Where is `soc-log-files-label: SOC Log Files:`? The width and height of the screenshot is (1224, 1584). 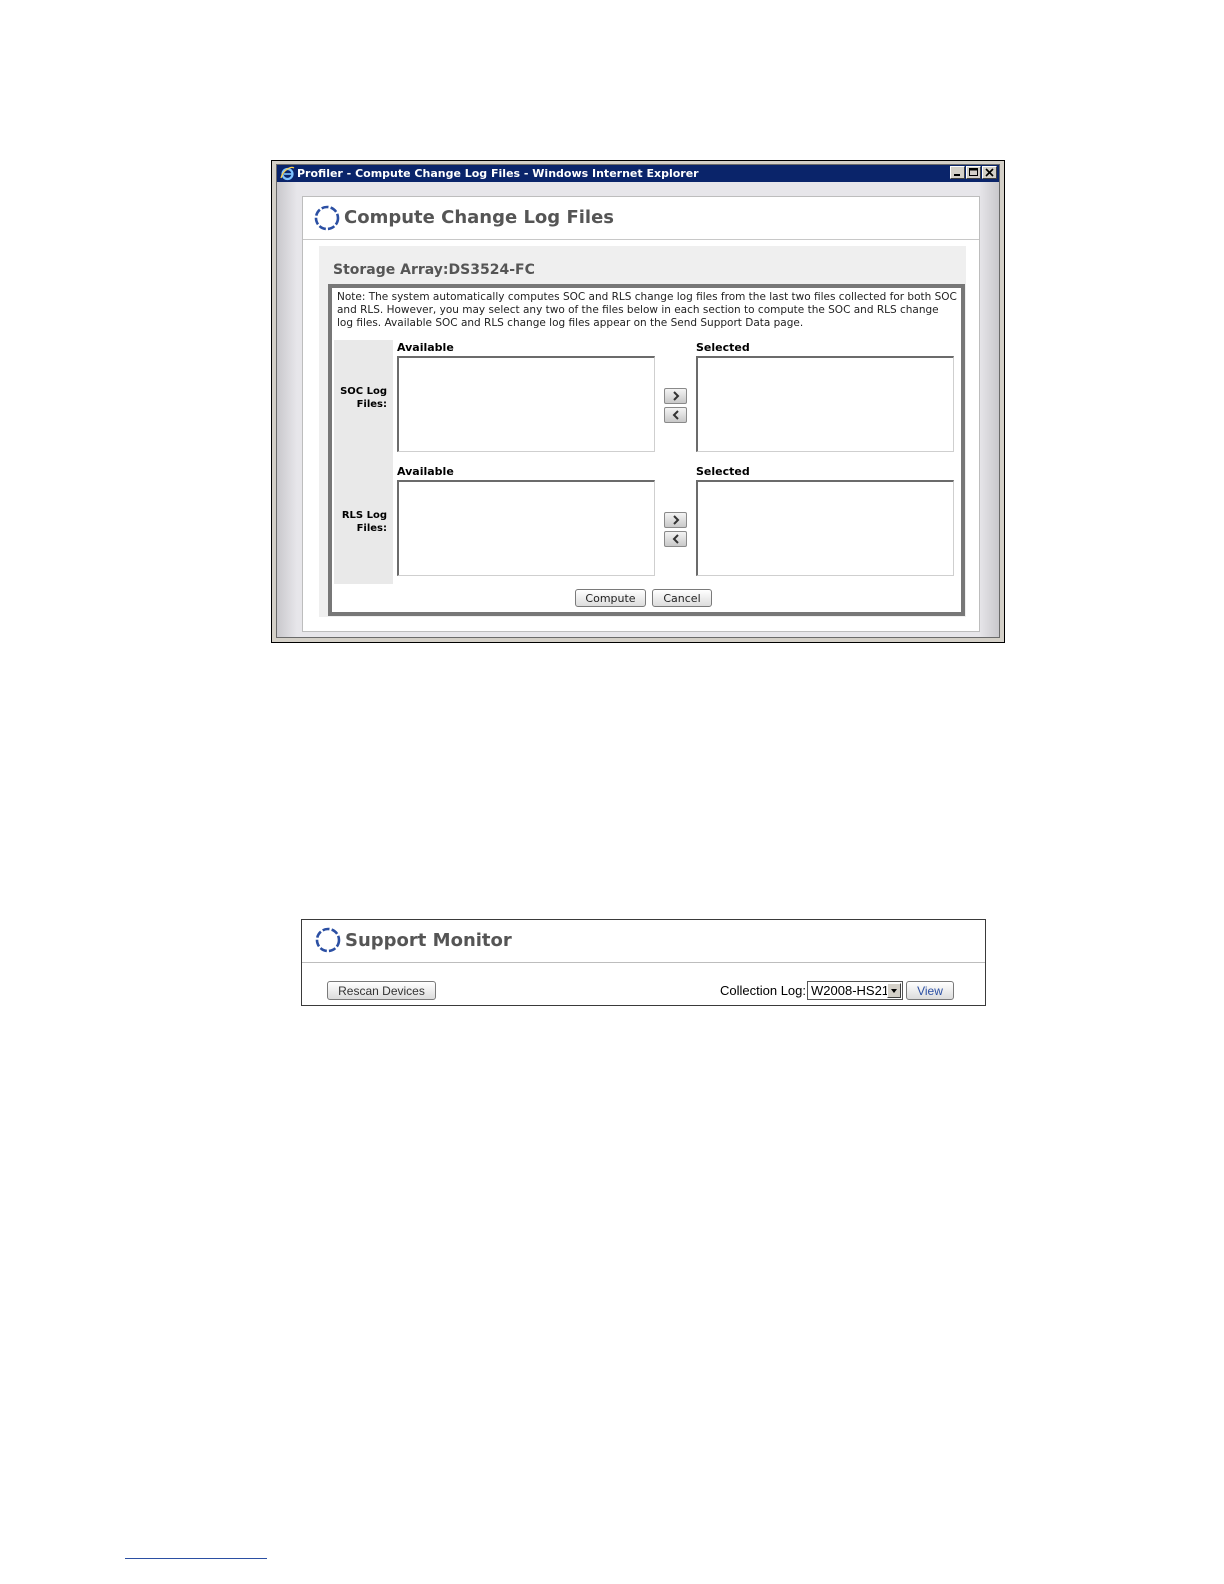
soc-log-files-label: SOC Log Files: is located at coordinates (363, 398).